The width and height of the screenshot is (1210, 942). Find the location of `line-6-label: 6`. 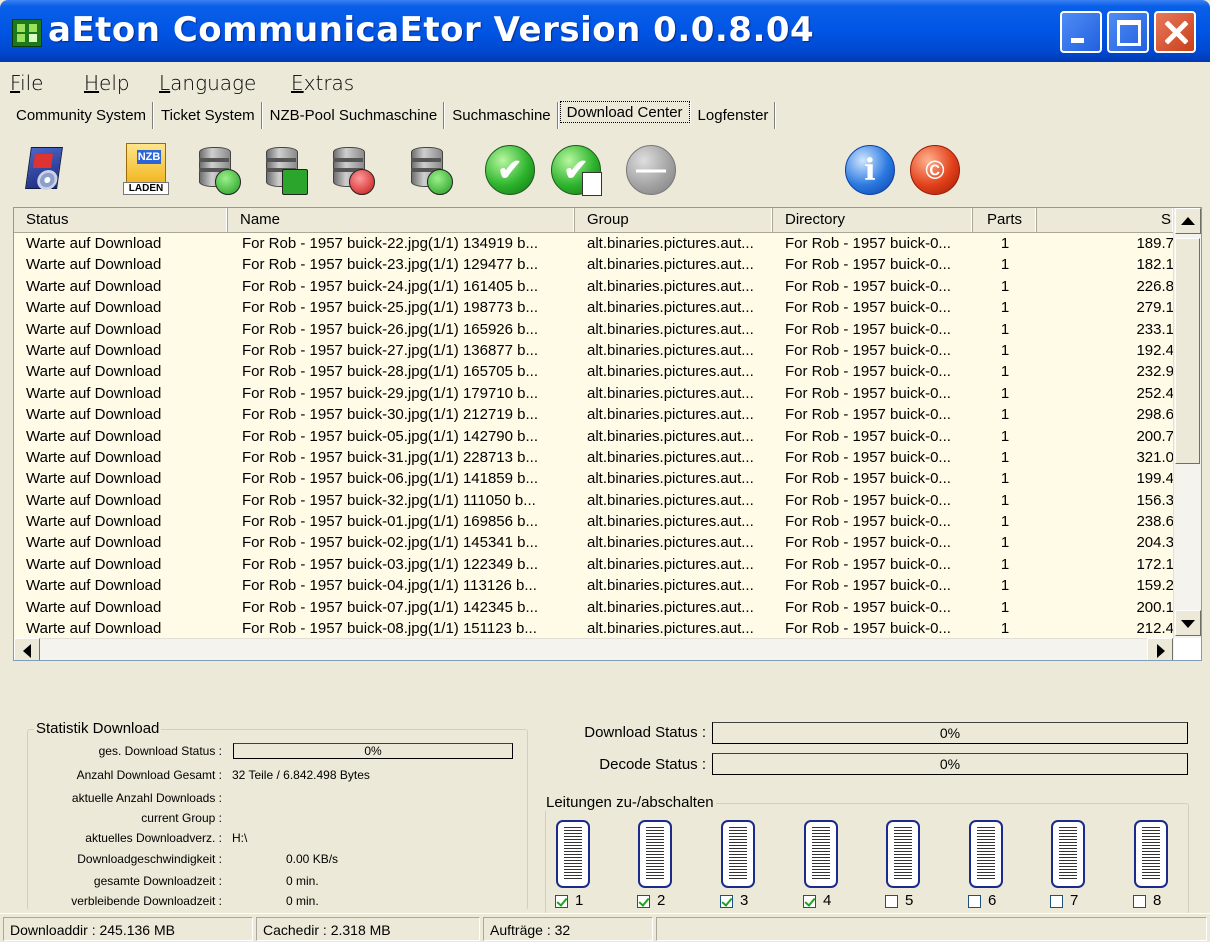

line-6-label: 6 is located at coordinates (992, 900).